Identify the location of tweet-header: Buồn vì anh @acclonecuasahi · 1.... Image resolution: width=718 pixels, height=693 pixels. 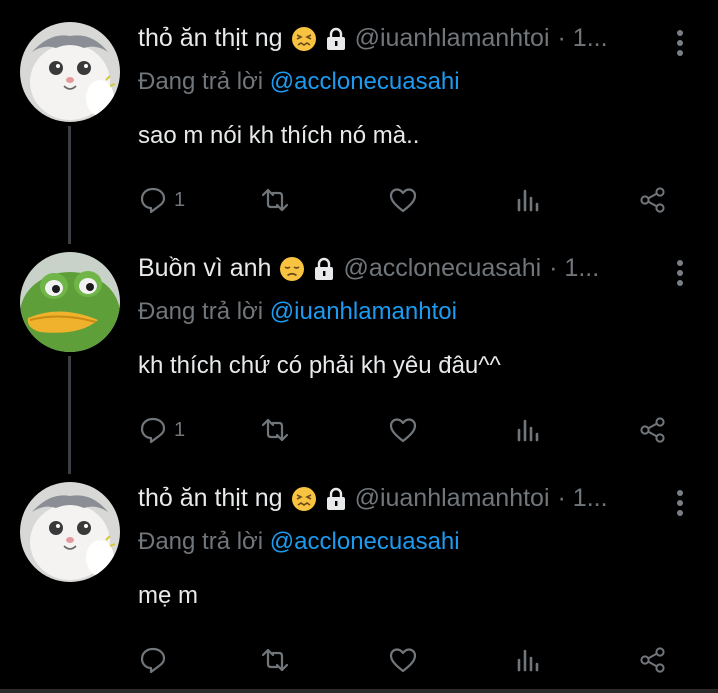
(398, 268).